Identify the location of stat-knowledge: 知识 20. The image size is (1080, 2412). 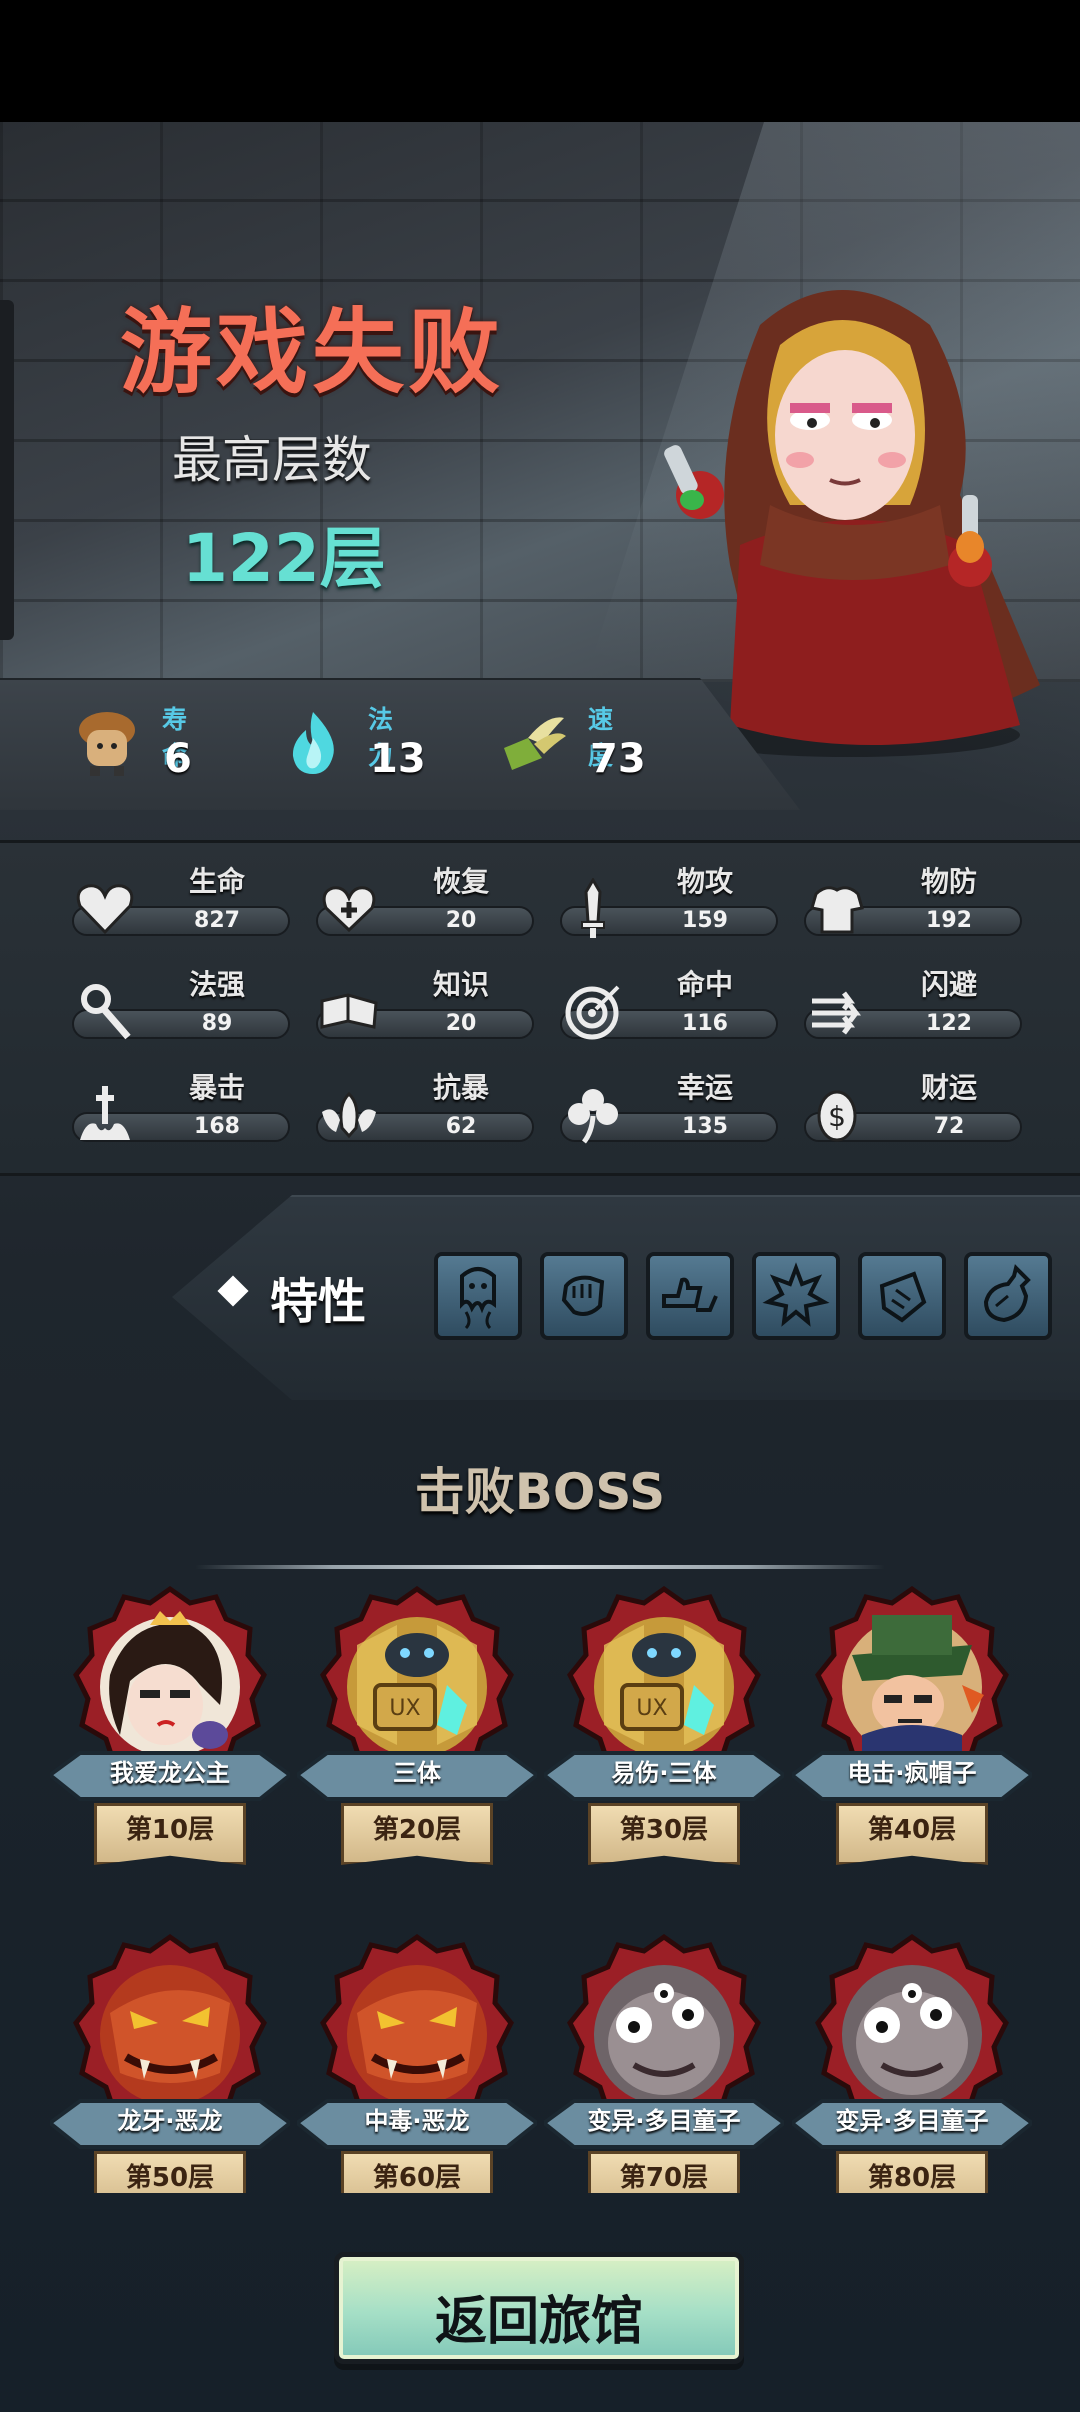
(426, 1003).